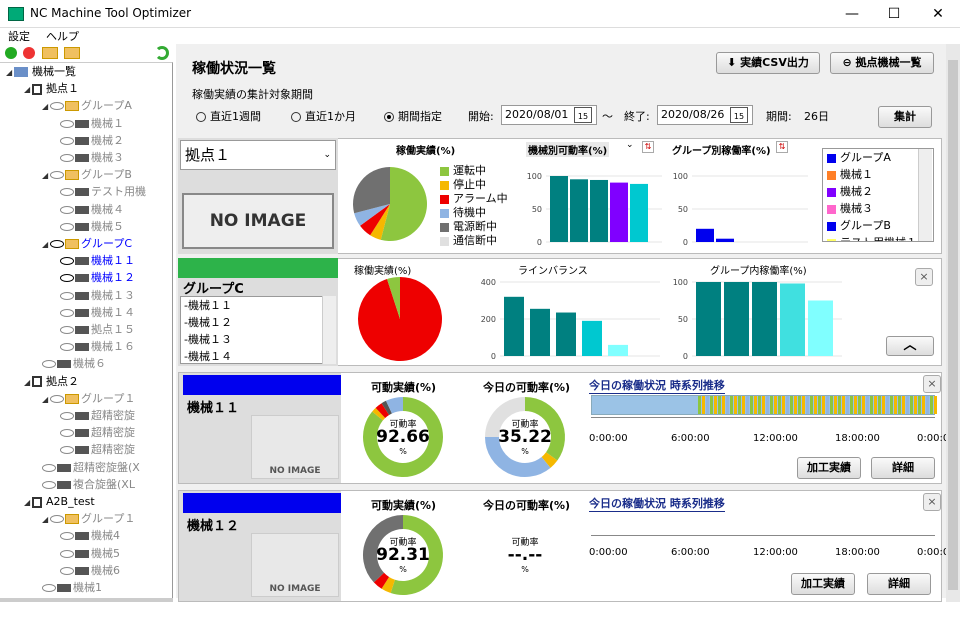  What do you see at coordinates (878, 208) in the screenshot?
I see `series-item: 機械３` at bounding box center [878, 208].